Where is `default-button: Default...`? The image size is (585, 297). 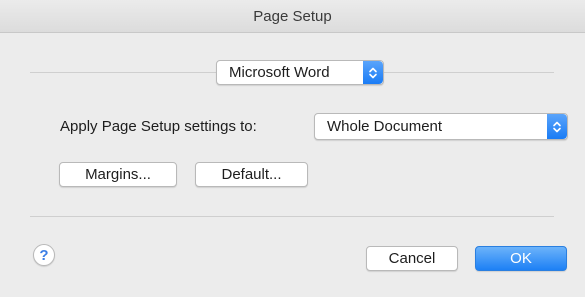 default-button: Default... is located at coordinates (251, 174).